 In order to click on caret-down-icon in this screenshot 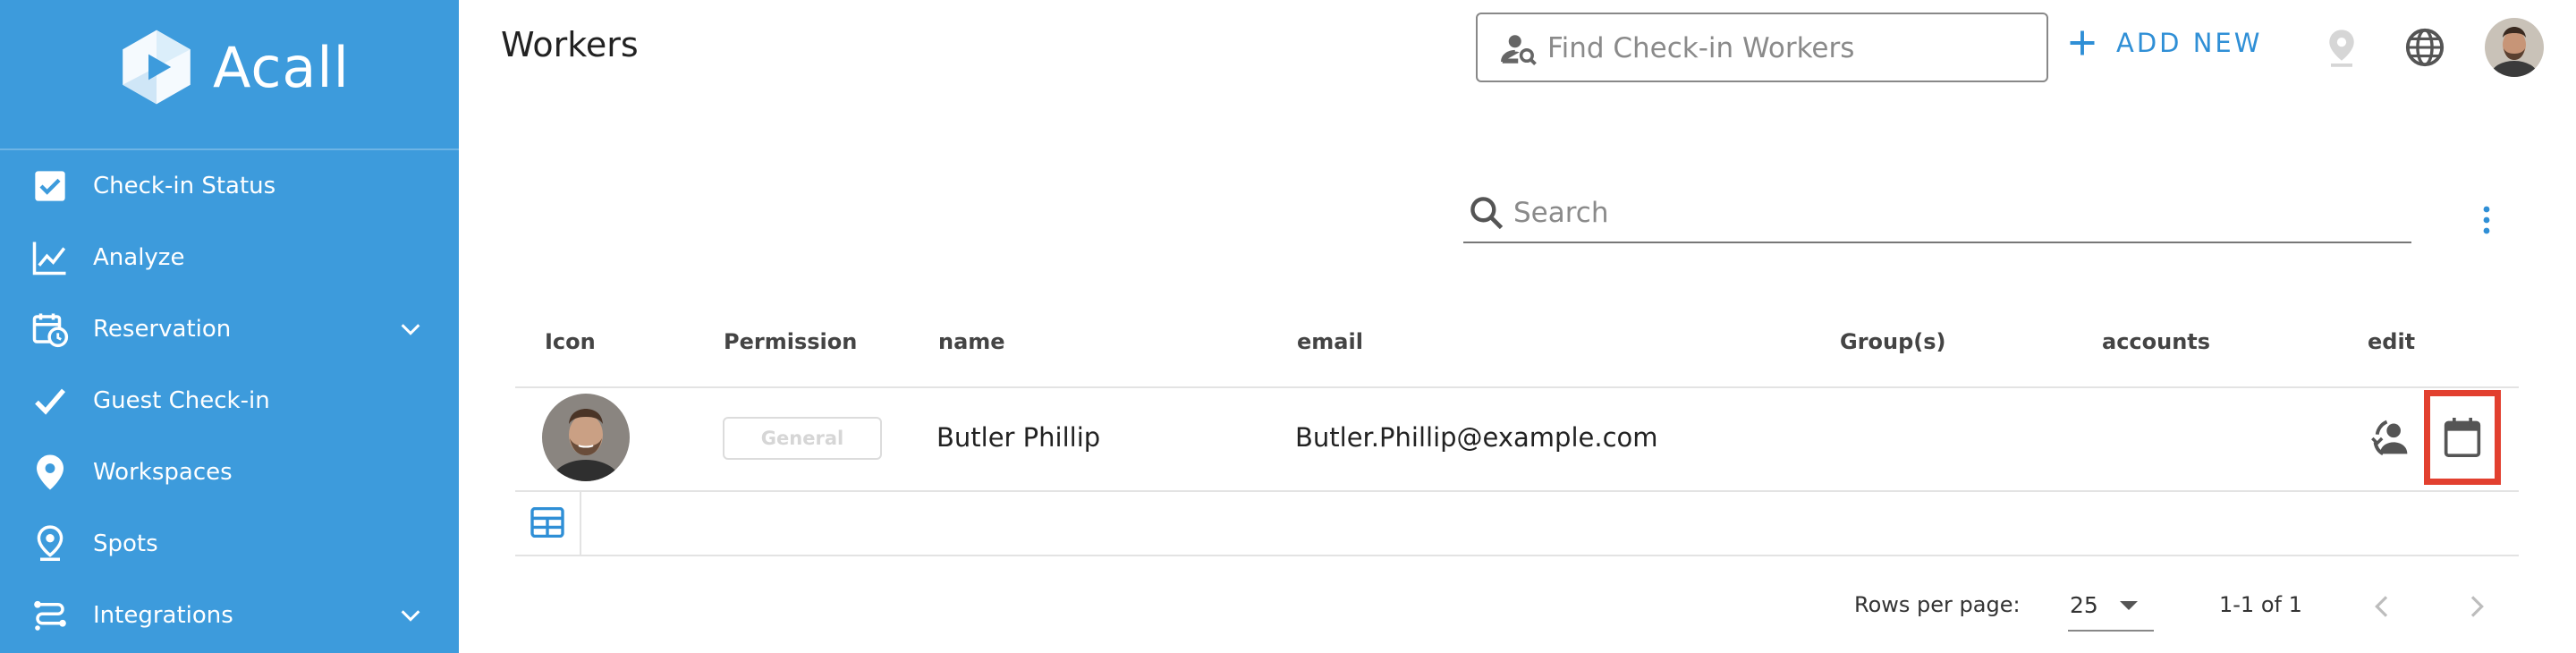, I will do `click(2129, 605)`.